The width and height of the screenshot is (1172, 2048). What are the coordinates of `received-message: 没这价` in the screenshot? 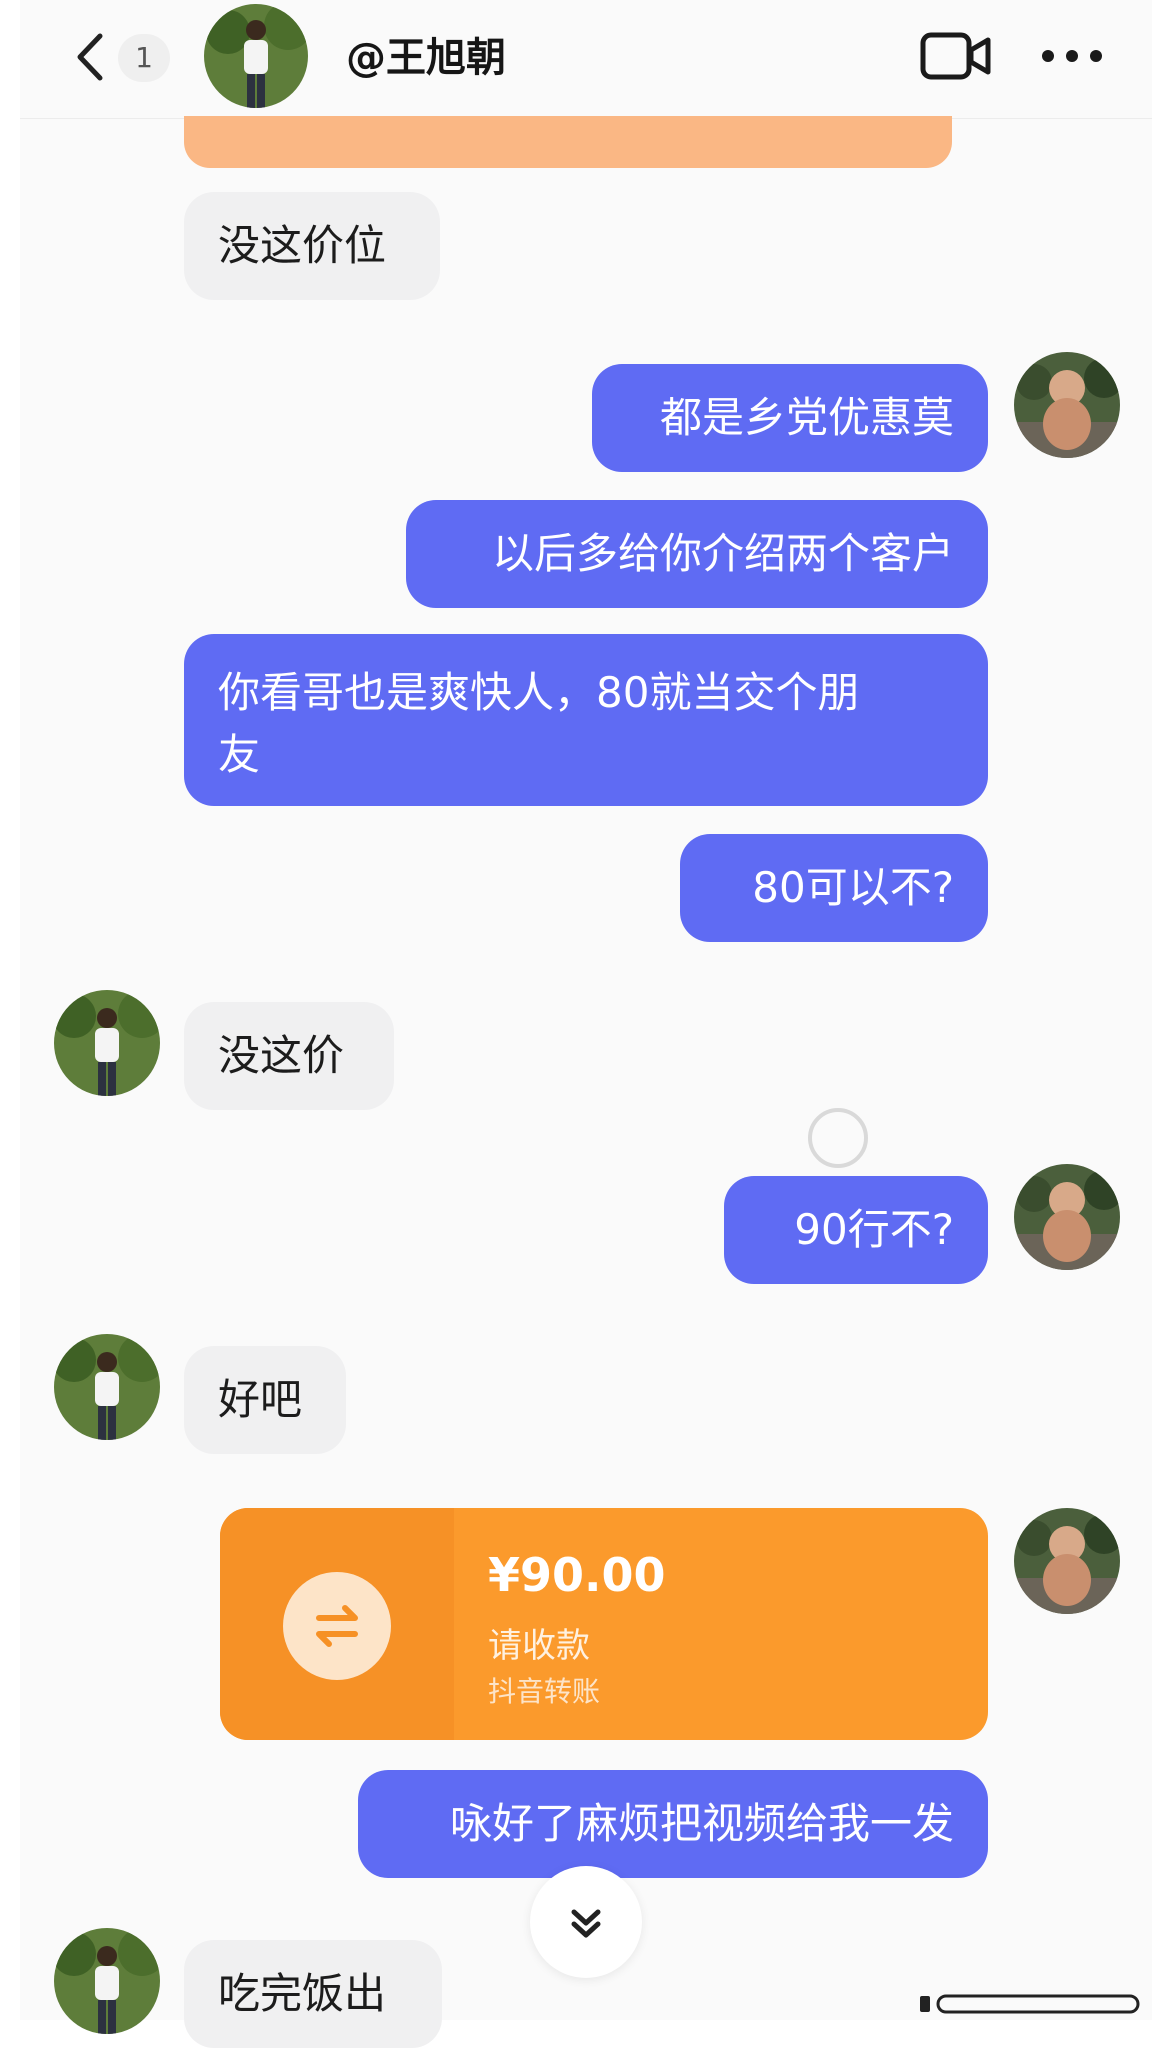 It's located at (289, 1056).